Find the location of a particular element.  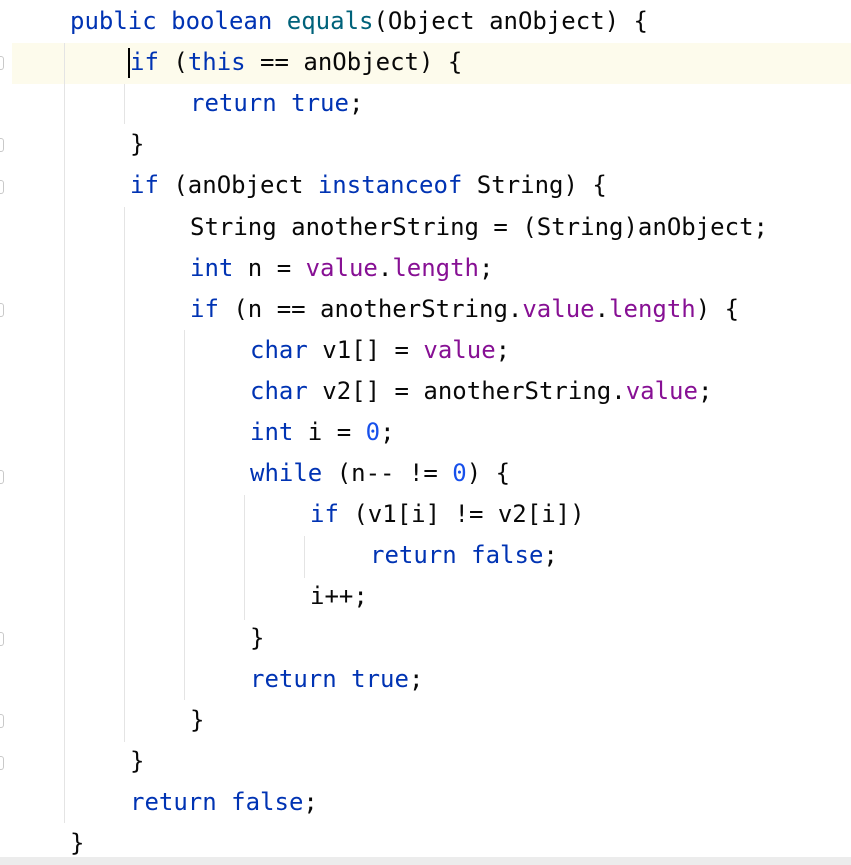

token-text: (n == anotherString. is located at coordinates (370, 308).